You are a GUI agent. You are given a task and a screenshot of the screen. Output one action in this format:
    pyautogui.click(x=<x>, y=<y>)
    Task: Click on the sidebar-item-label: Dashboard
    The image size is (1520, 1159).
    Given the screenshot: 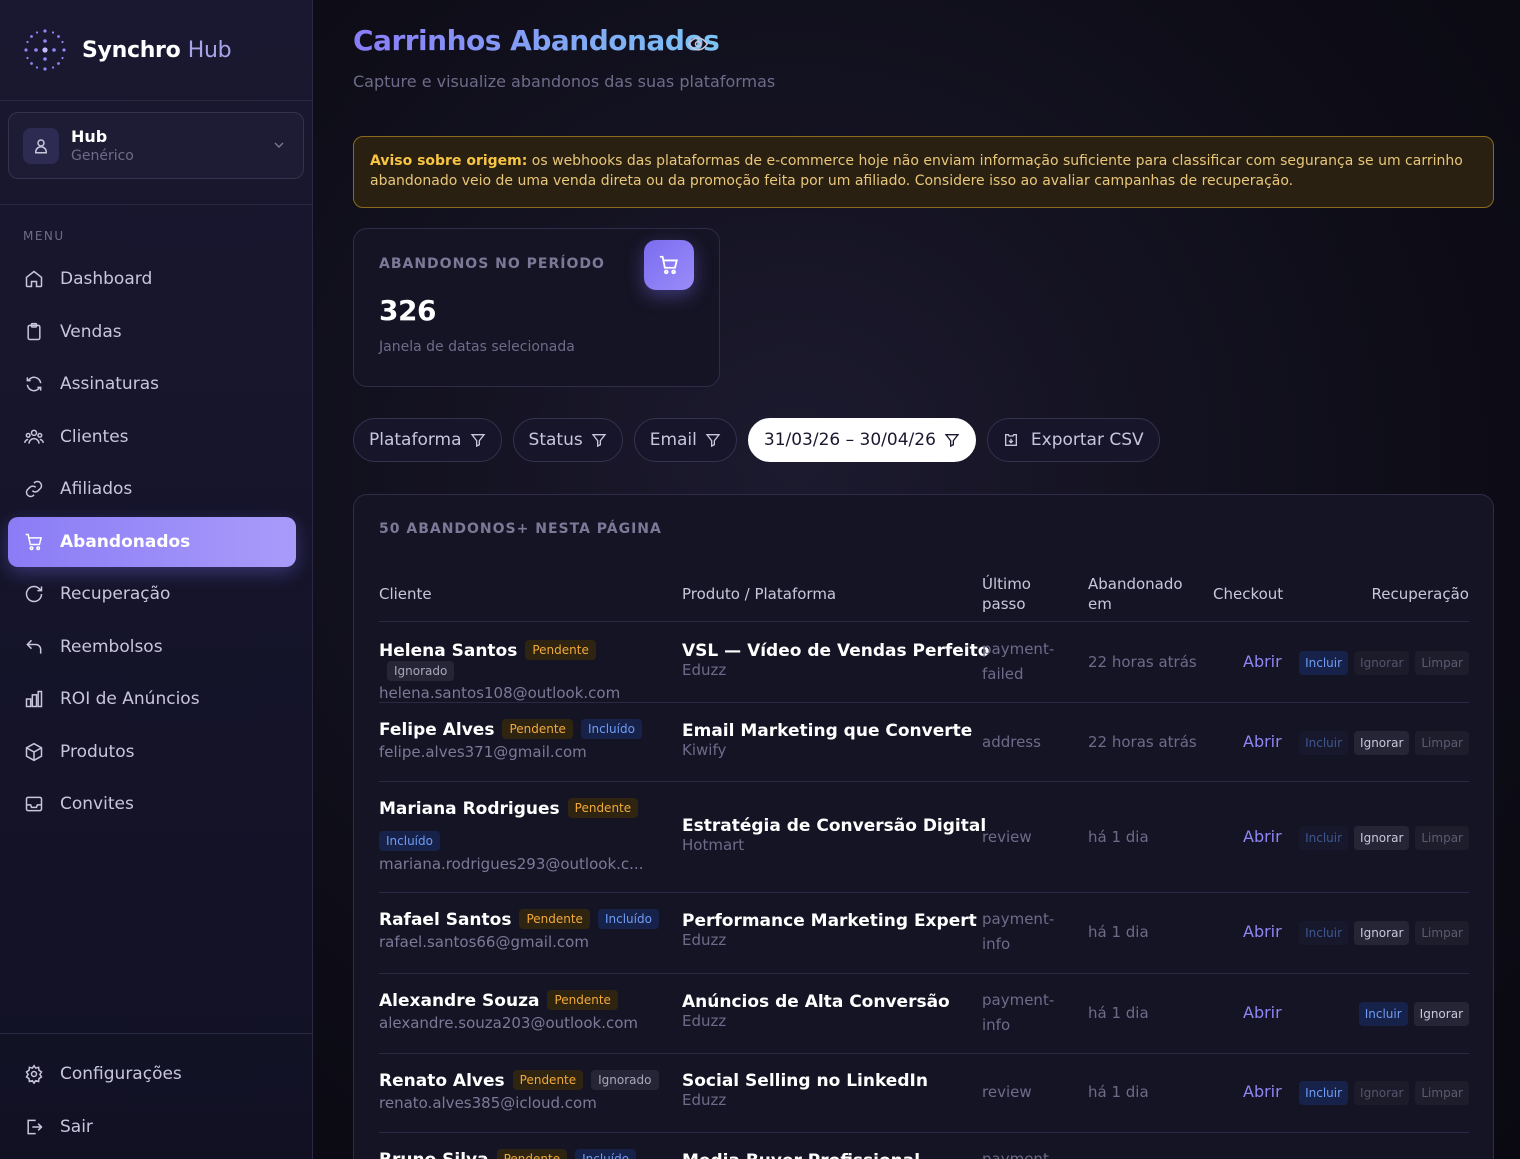 What is the action you would take?
    pyautogui.click(x=106, y=279)
    